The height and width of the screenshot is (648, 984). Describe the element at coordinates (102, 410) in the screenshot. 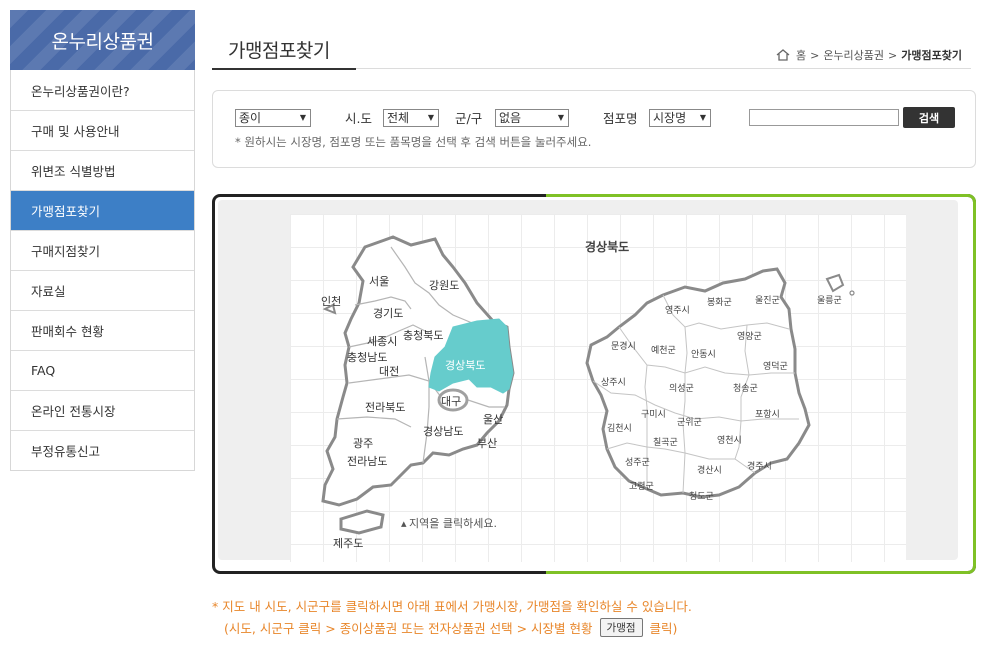

I see `sidebar-item-online-market: 온라인 전통시장` at that location.